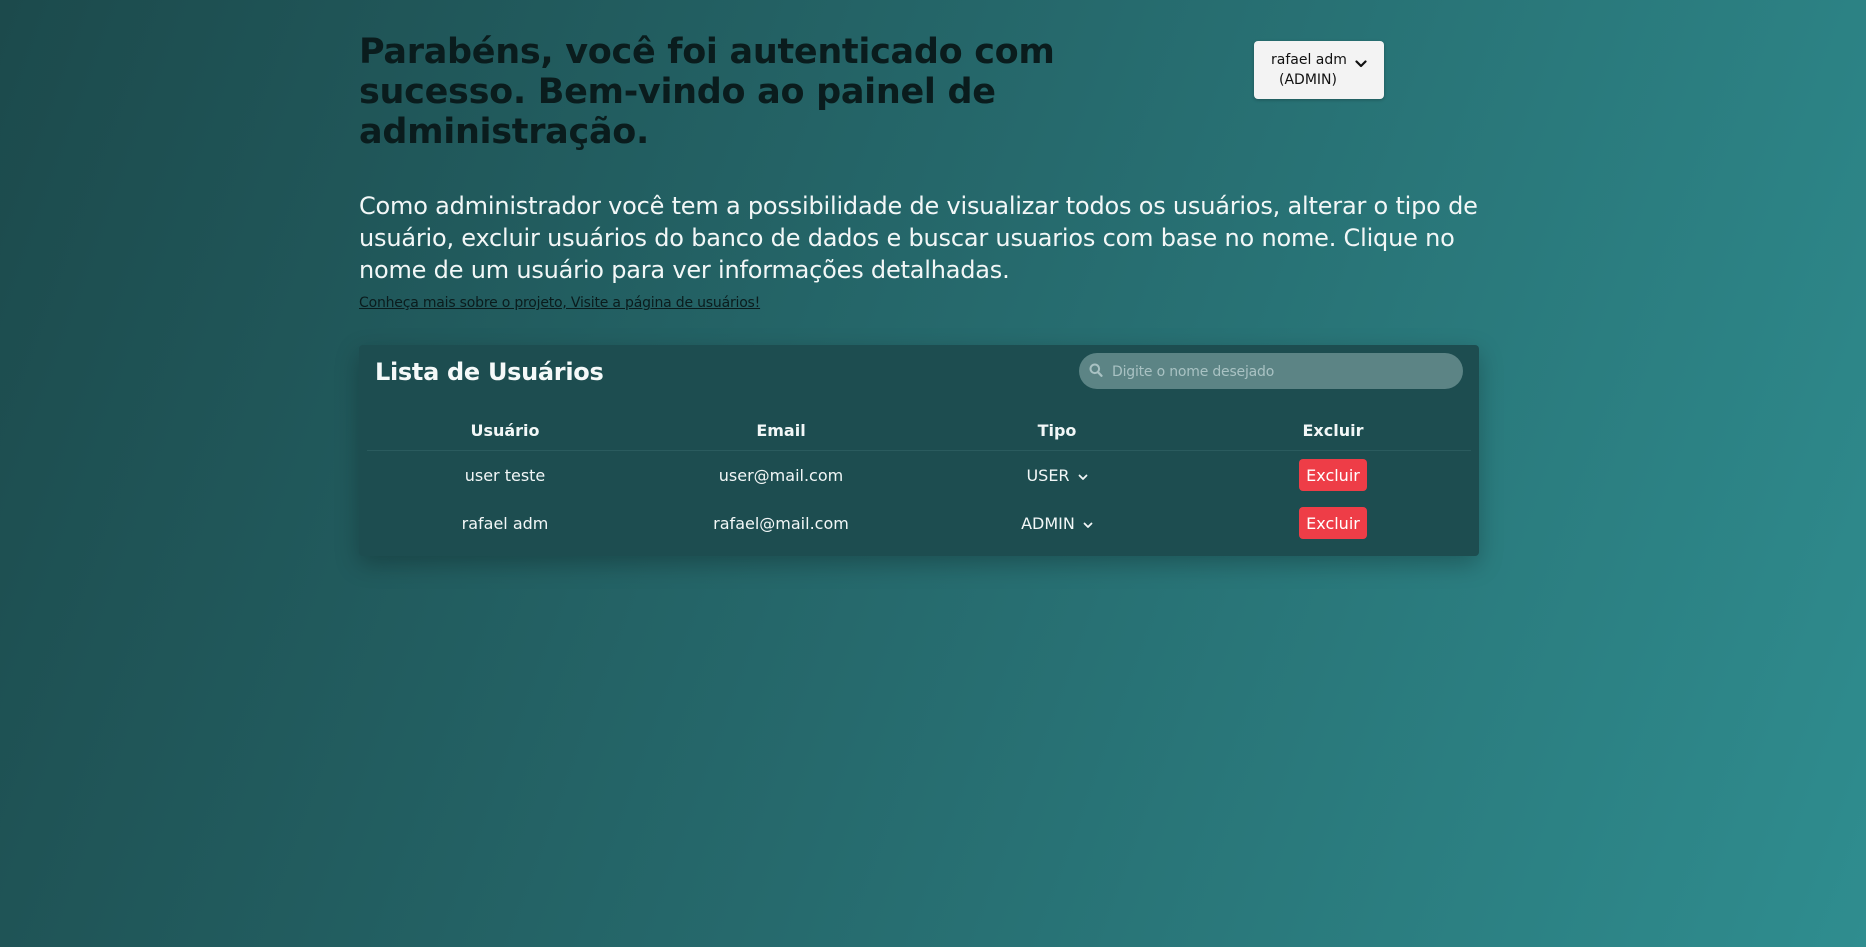 The height and width of the screenshot is (947, 1866). I want to click on user-email: rafael@mail.com, so click(781, 523).